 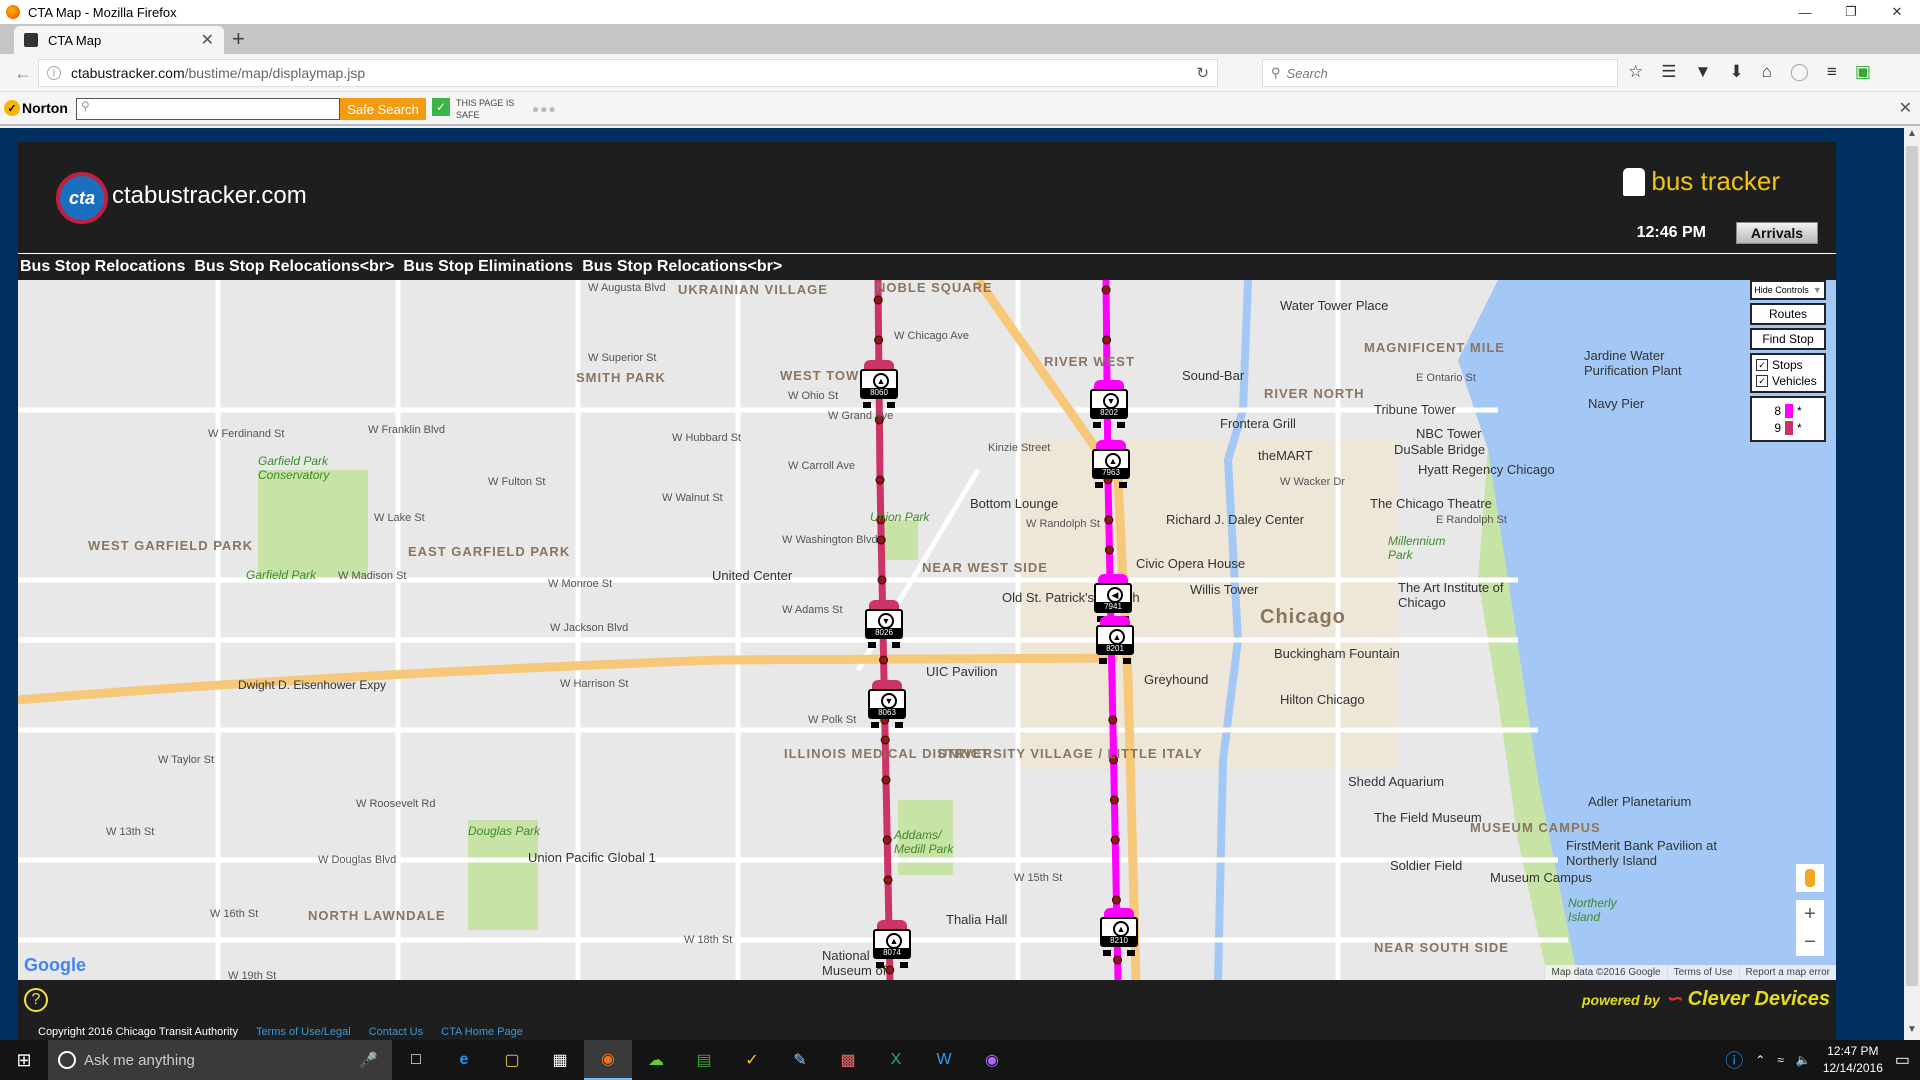 I want to click on bus-marker-8074: ▲ 8074, so click(x=892, y=944).